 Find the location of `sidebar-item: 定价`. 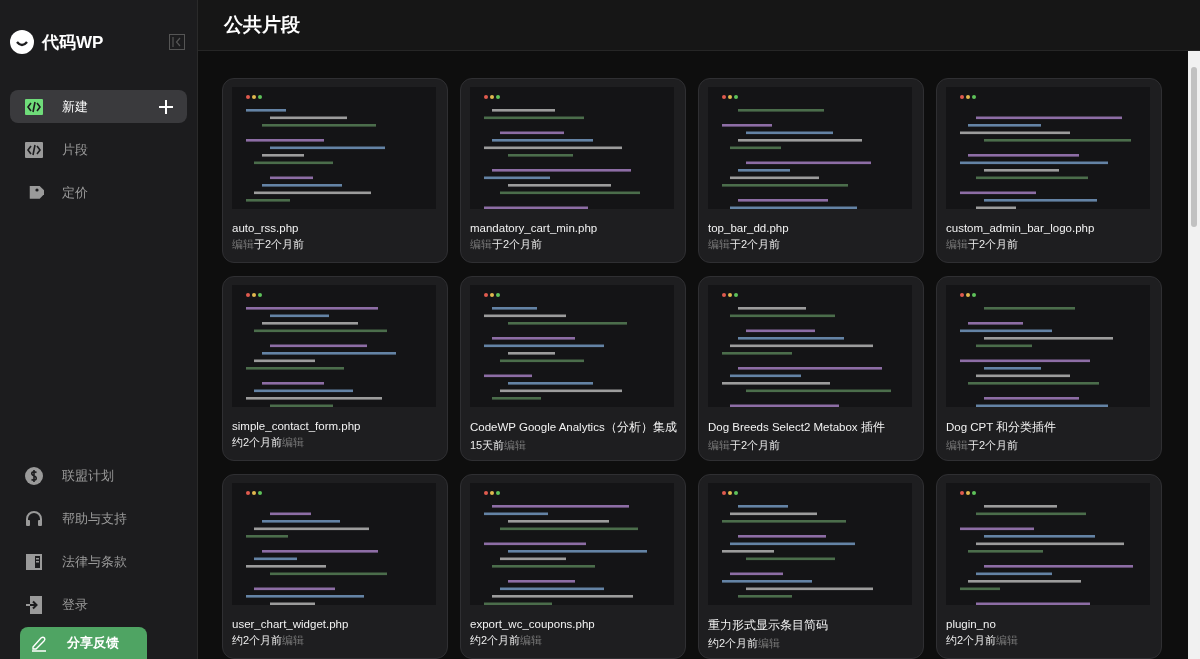

sidebar-item: 定价 is located at coordinates (98, 192).